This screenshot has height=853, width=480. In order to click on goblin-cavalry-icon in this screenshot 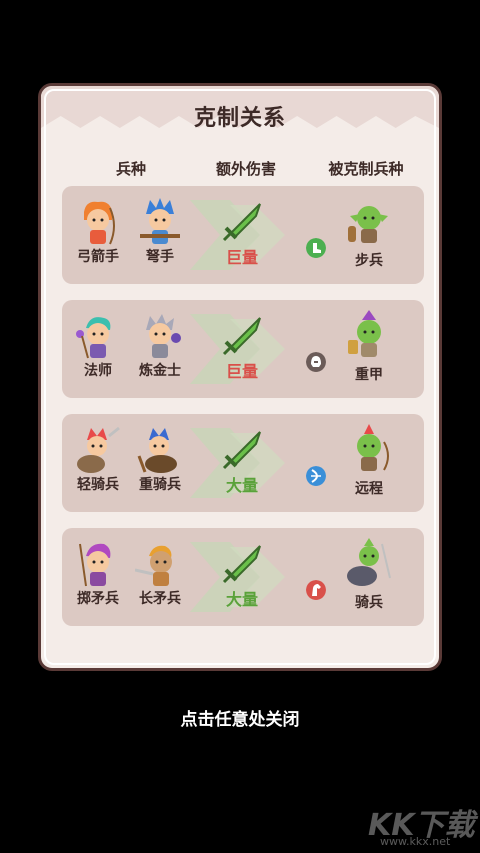, I will do `click(369, 562)`.